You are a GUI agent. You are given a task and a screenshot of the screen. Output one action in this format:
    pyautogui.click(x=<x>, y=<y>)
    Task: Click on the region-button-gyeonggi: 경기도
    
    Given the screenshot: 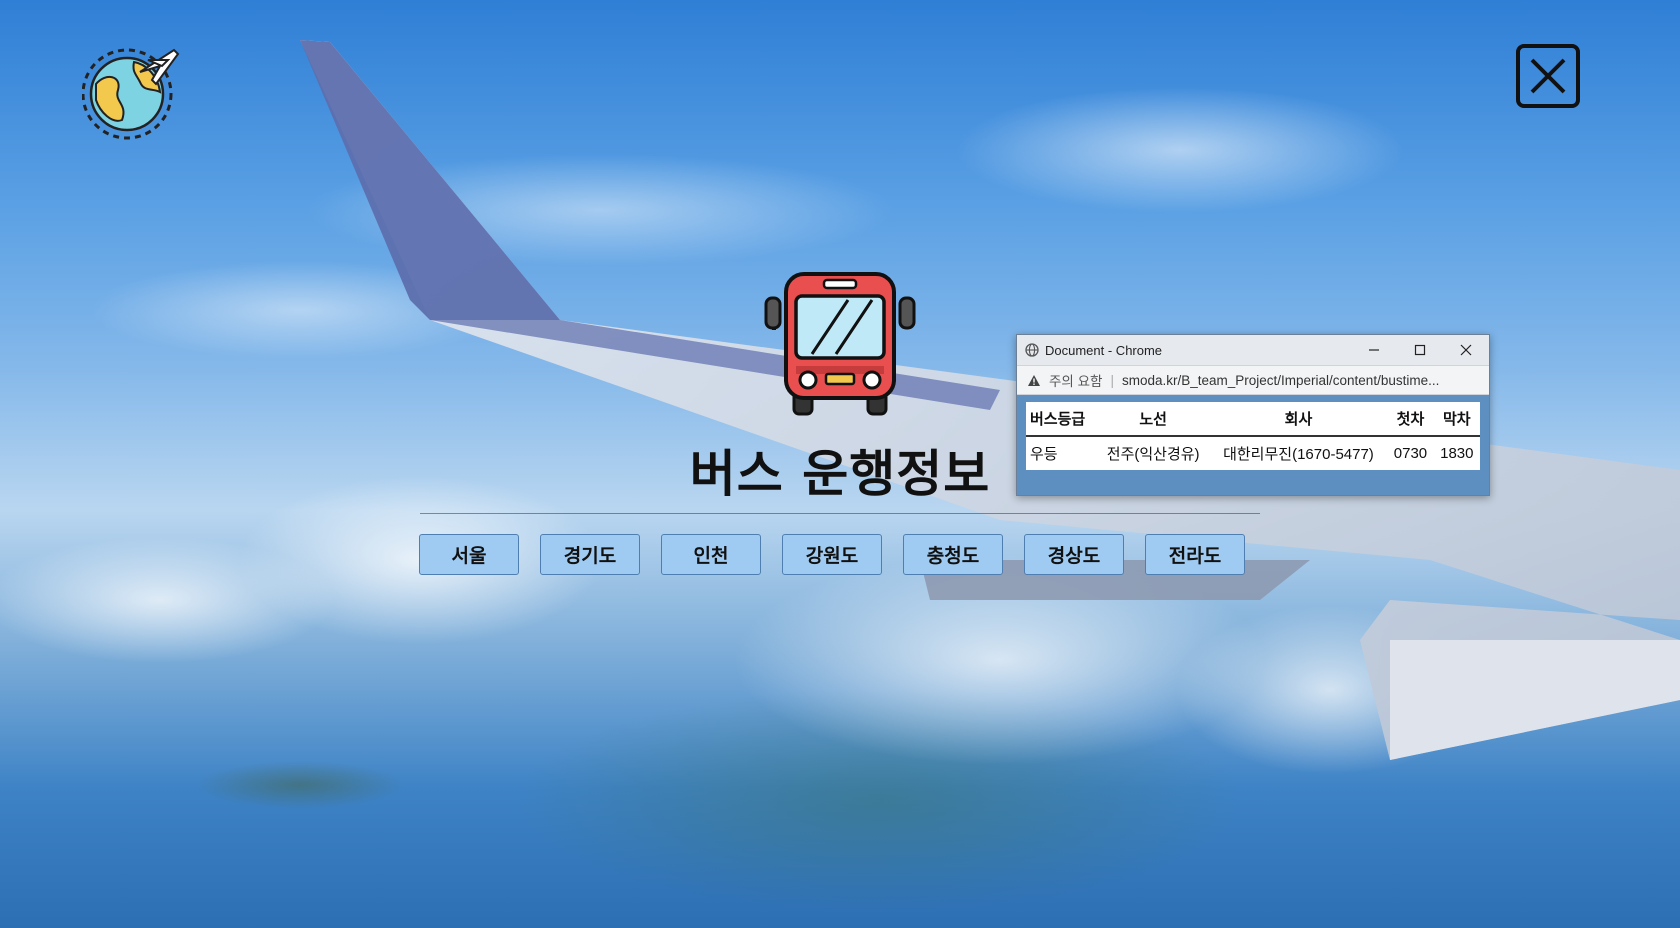 What is the action you would take?
    pyautogui.click(x=590, y=554)
    